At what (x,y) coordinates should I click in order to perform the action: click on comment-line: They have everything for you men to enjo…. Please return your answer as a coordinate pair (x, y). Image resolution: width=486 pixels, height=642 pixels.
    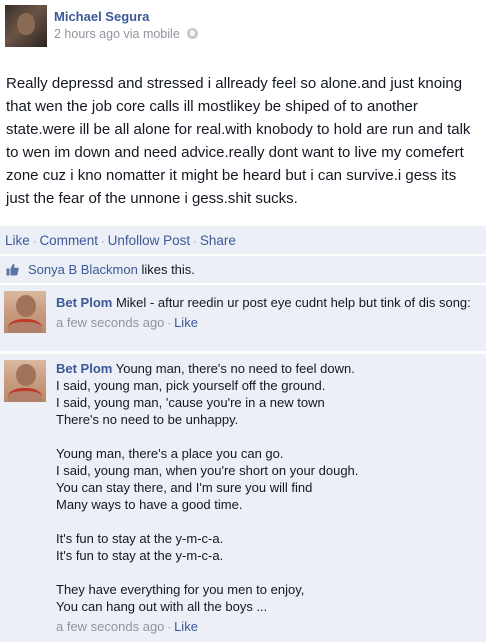
    Looking at the image, I should click on (180, 589).